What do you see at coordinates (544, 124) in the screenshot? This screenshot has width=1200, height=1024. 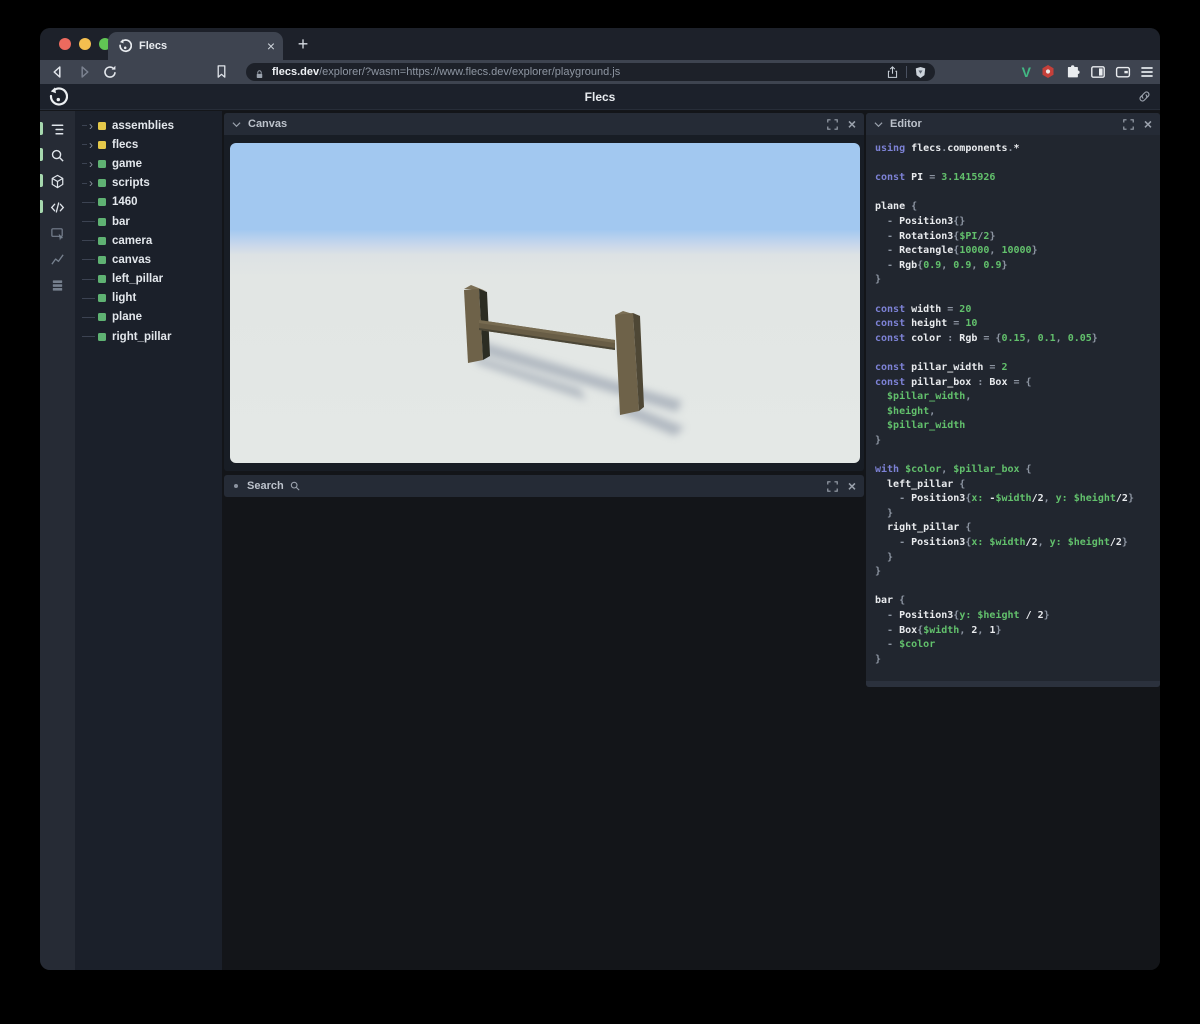 I see `canvas-panel-header: Canvas ×` at bounding box center [544, 124].